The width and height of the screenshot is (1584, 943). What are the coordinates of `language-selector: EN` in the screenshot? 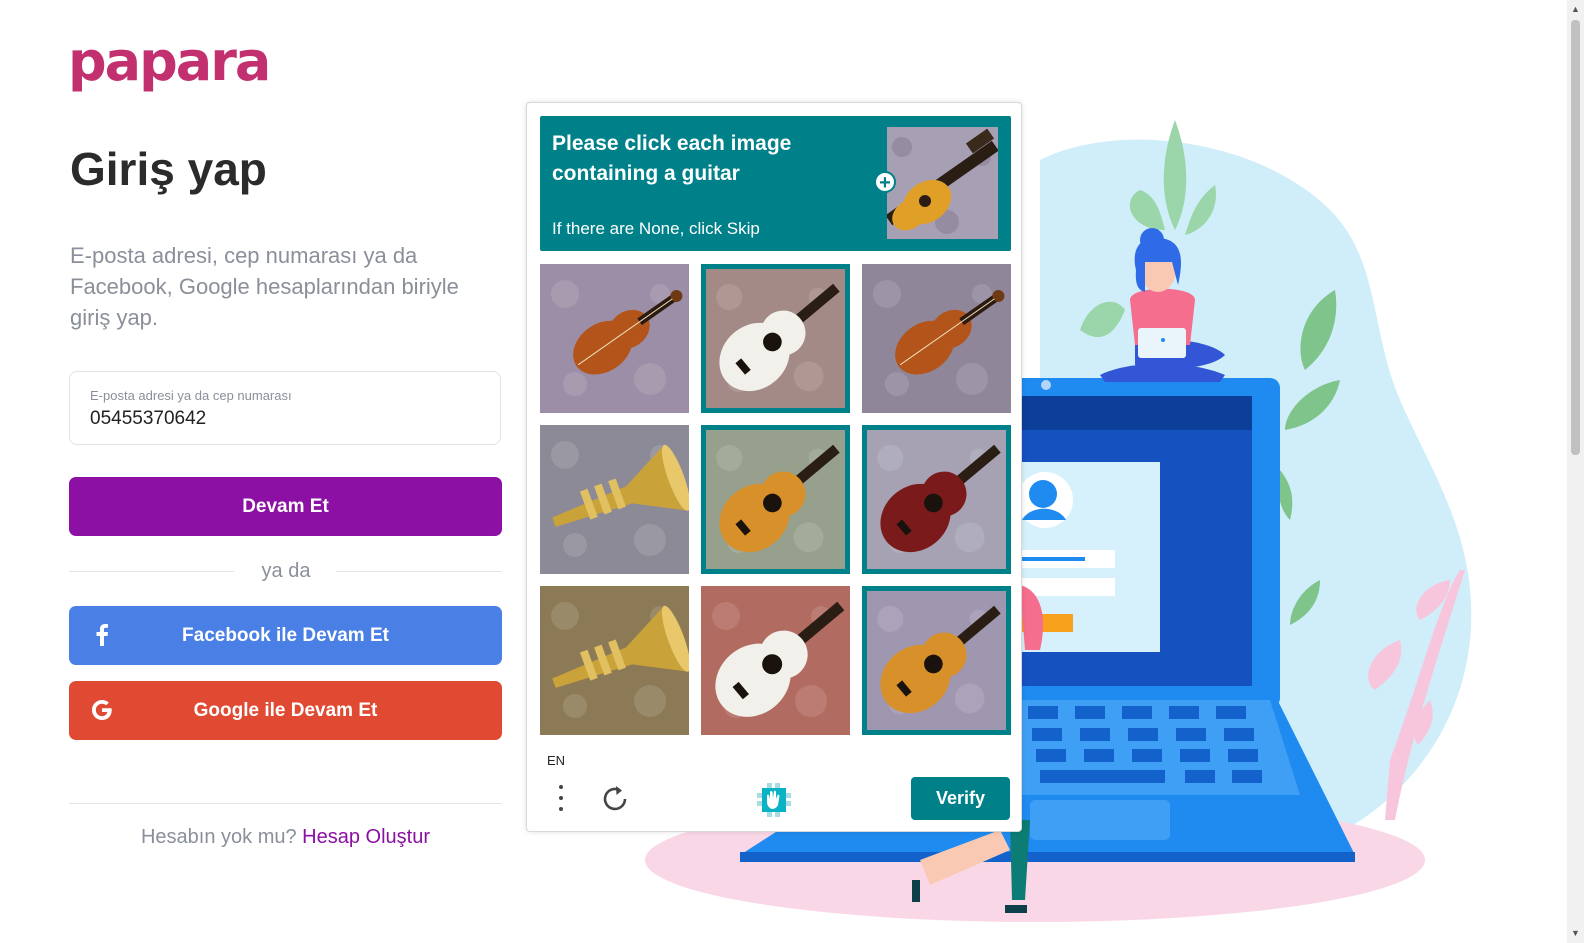 It's located at (556, 760).